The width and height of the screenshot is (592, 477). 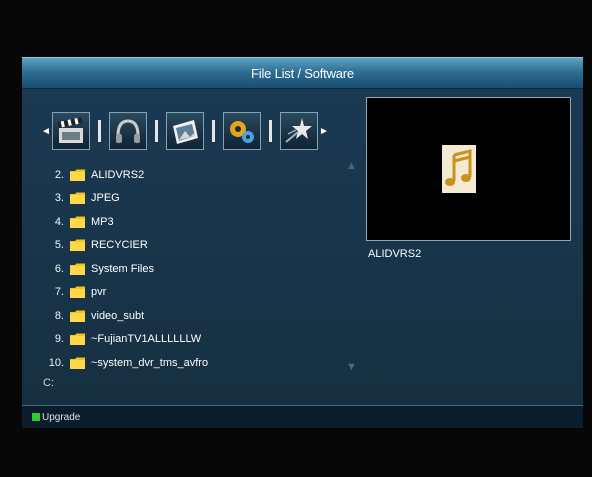 What do you see at coordinates (242, 131) in the screenshot?
I see `gears-icon` at bounding box center [242, 131].